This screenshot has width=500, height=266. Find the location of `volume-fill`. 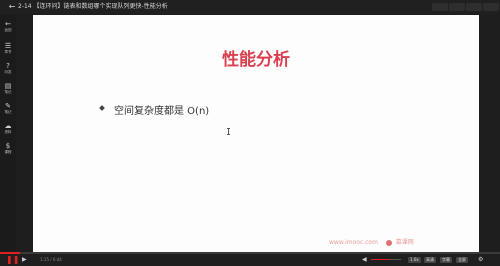

volume-fill is located at coordinates (380, 259).